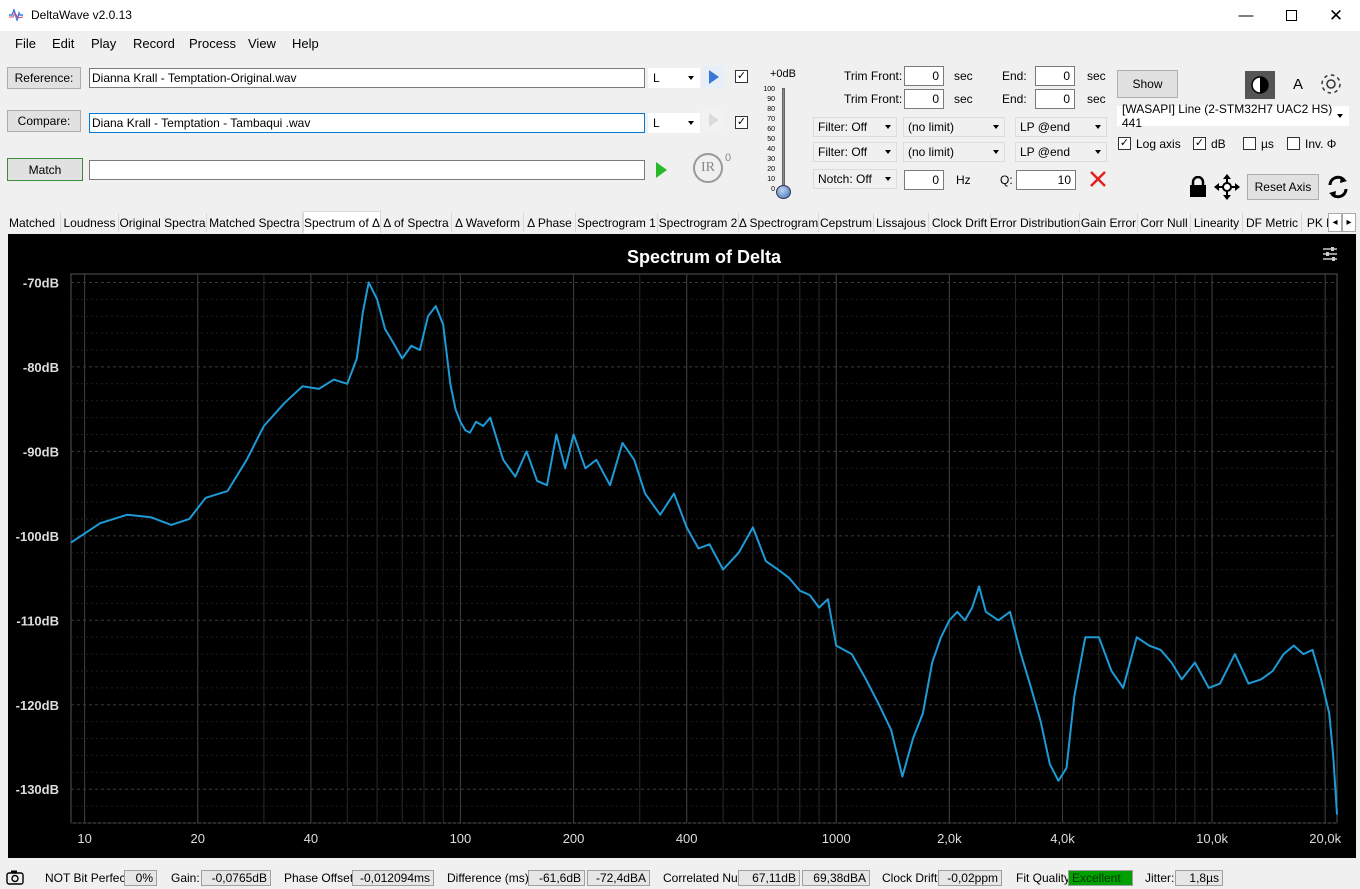  What do you see at coordinates (674, 123) in the screenshot?
I see `compare-channel-select: L` at bounding box center [674, 123].